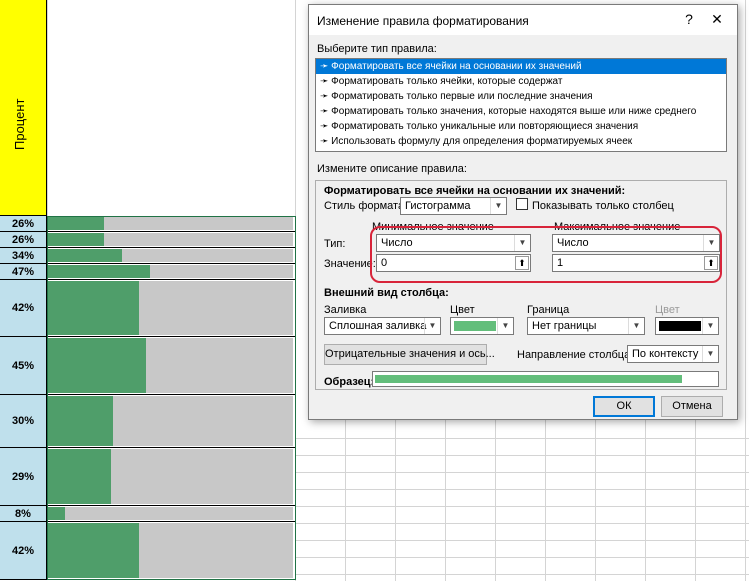 The image size is (749, 581). I want to click on border-label: Граница, so click(548, 310).